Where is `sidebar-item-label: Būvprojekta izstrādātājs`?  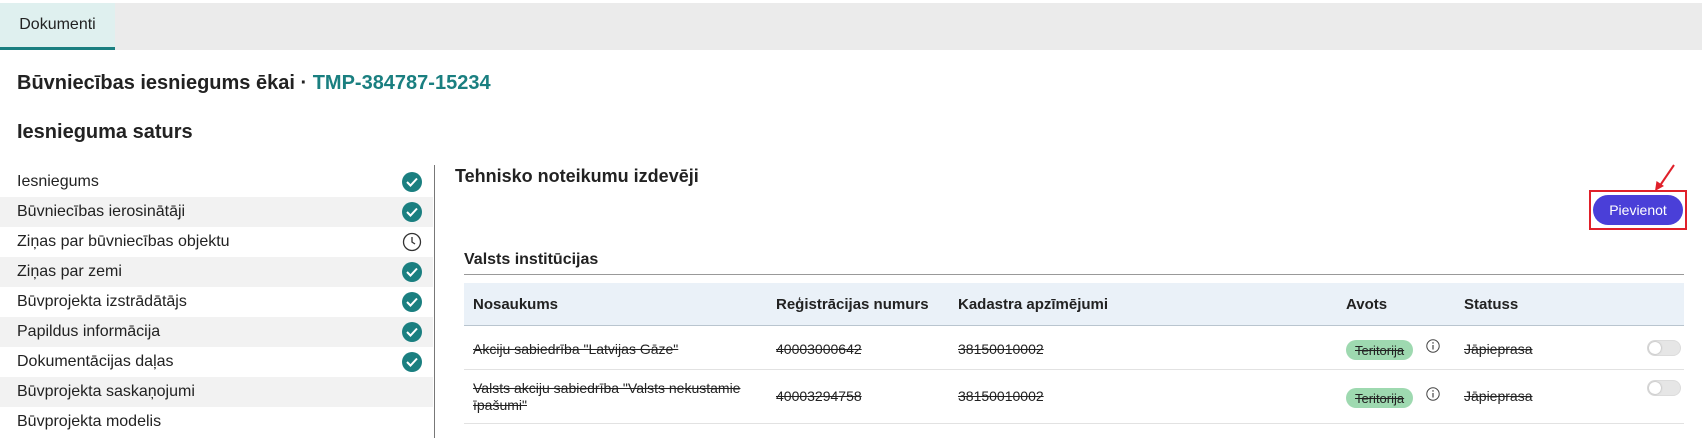
sidebar-item-label: Būvprojekta izstrādātājs is located at coordinates (102, 301).